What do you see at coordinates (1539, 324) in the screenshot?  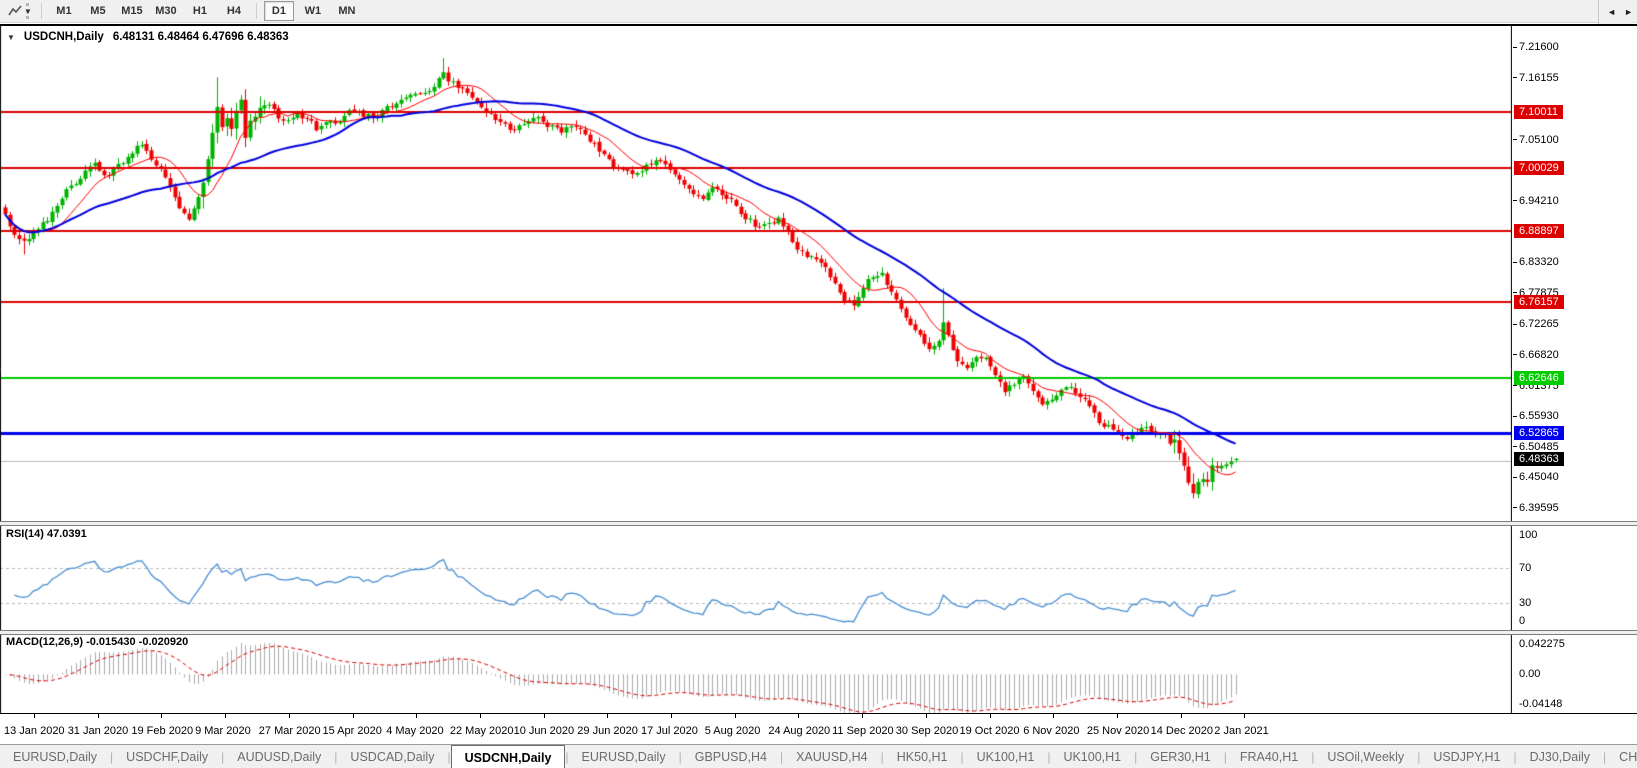 I see `price-axis-label: 6.72265` at bounding box center [1539, 324].